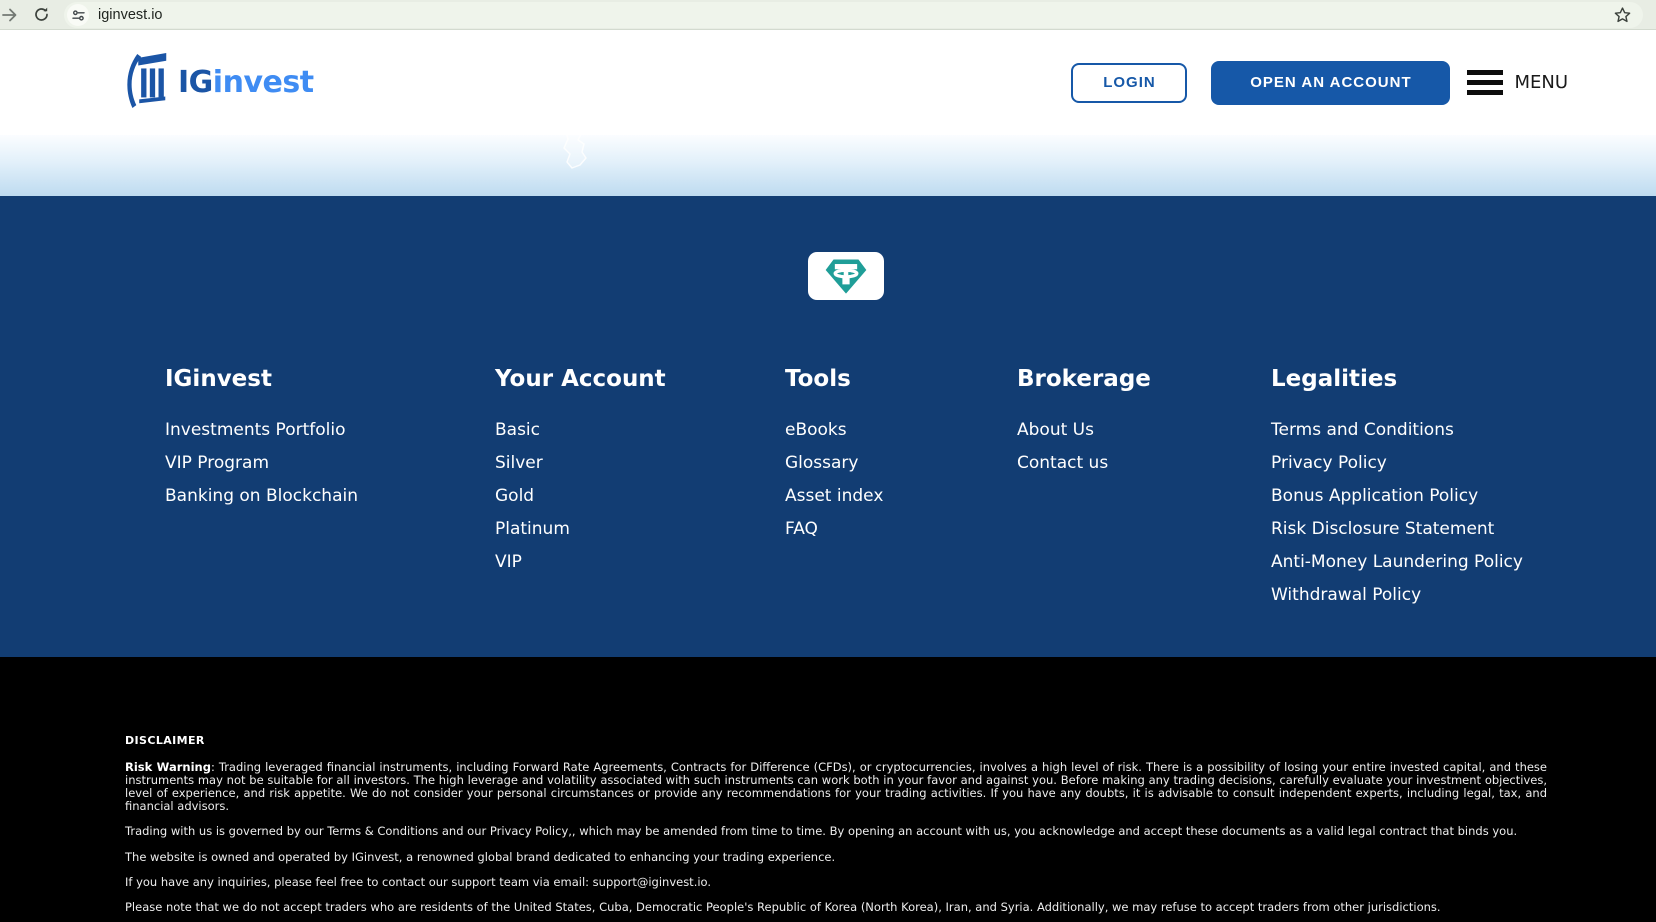 Image resolution: width=1656 pixels, height=922 pixels. What do you see at coordinates (1463, 496) in the screenshot?
I see `footer-link: Bonus Application Policy` at bounding box center [1463, 496].